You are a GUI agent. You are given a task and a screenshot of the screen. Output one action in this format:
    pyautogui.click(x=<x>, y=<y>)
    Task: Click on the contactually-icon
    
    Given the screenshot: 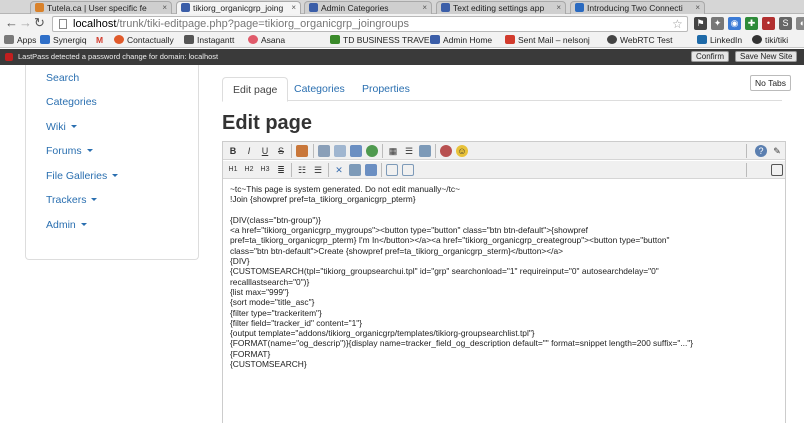 What is the action you would take?
    pyautogui.click(x=119, y=39)
    